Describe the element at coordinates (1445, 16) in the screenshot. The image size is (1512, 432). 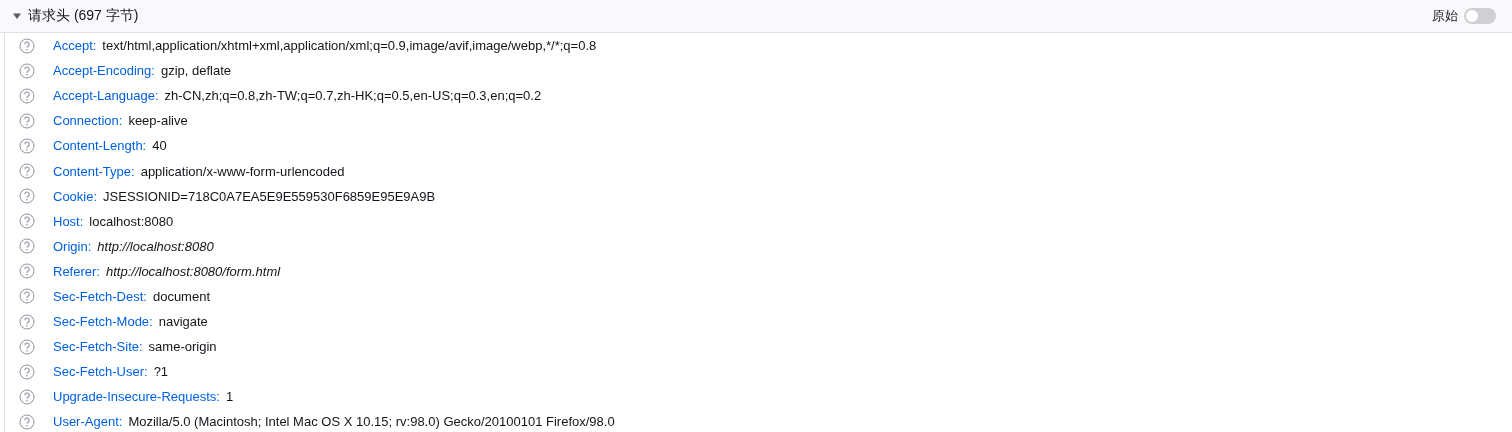
I see `toggle-label: 原始` at that location.